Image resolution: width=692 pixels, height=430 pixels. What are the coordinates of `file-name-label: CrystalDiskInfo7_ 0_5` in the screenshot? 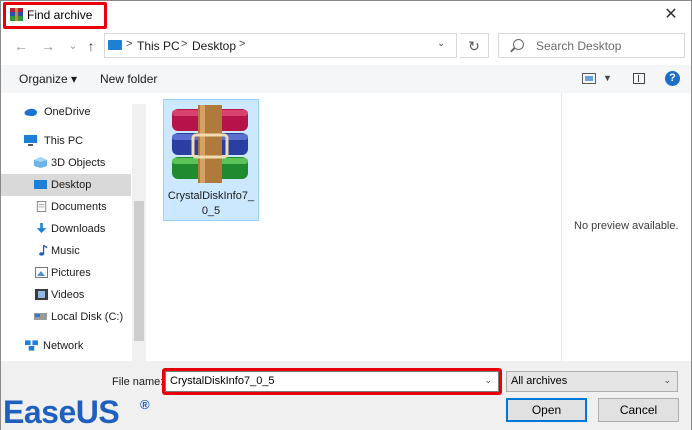 It's located at (211, 204).